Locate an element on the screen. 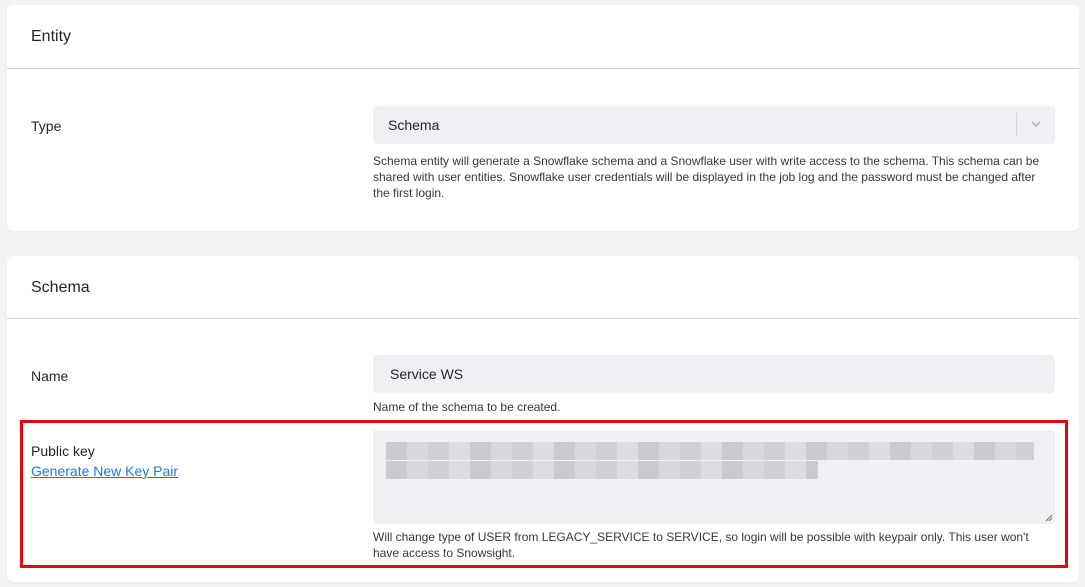 This screenshot has height=587, width=1085. public-key-textarea is located at coordinates (714, 477).